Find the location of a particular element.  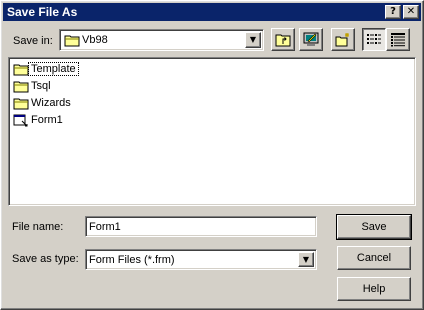

save-in-value: Vb98 is located at coordinates (95, 40).